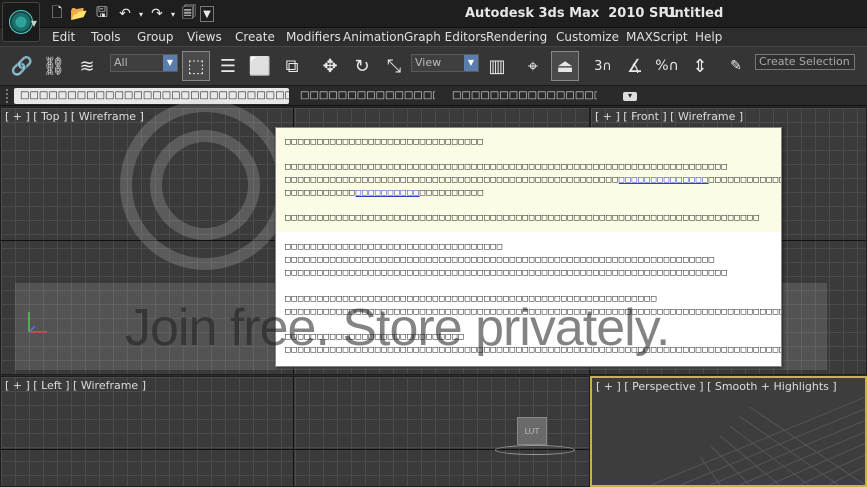  I want to click on watermark-text: Join free. Store privately., so click(397, 328).